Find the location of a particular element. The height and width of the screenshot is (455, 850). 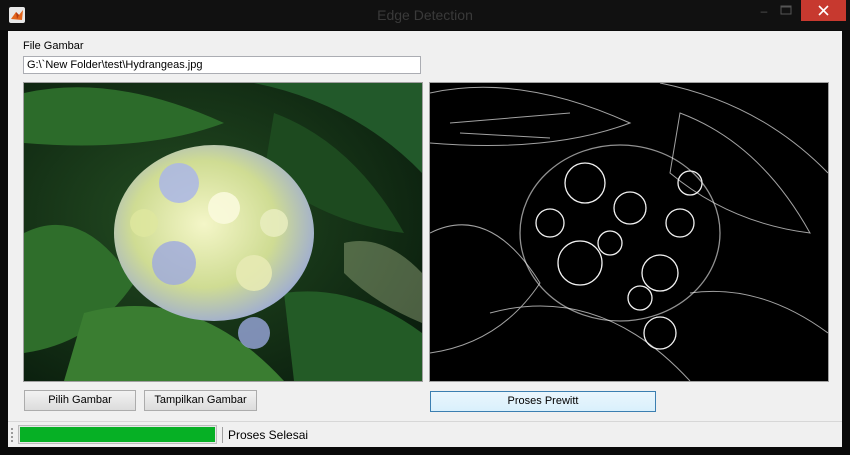

progress-bar is located at coordinates (117, 434).